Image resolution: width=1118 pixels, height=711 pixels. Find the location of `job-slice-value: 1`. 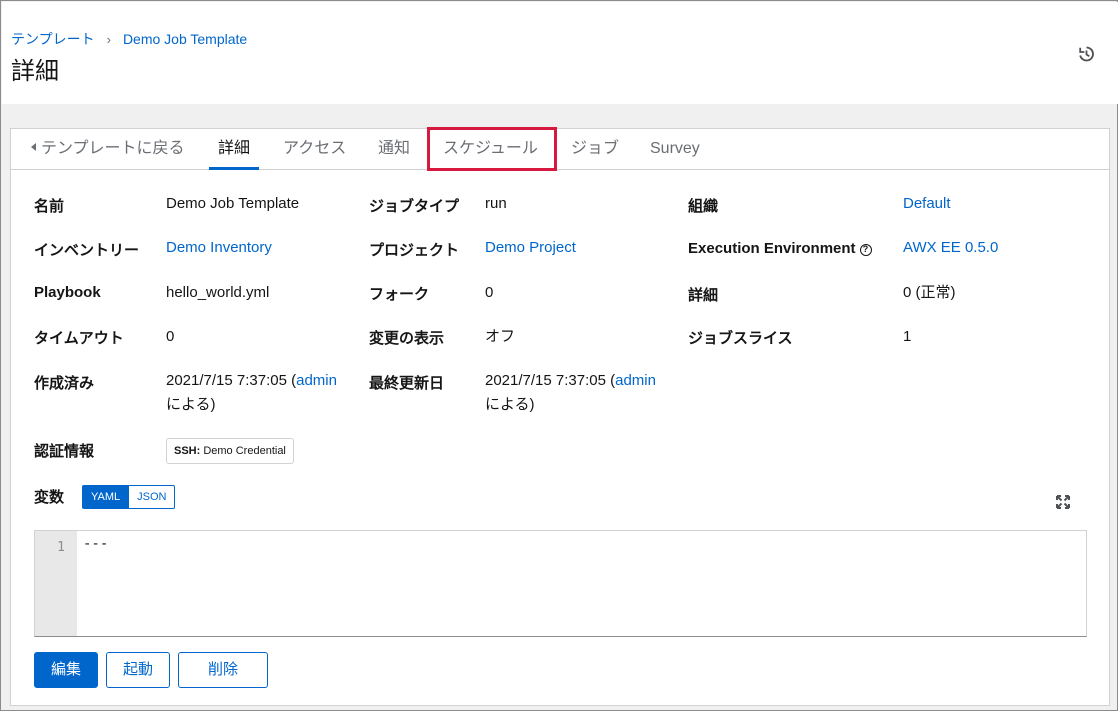

job-slice-value: 1 is located at coordinates (907, 336).